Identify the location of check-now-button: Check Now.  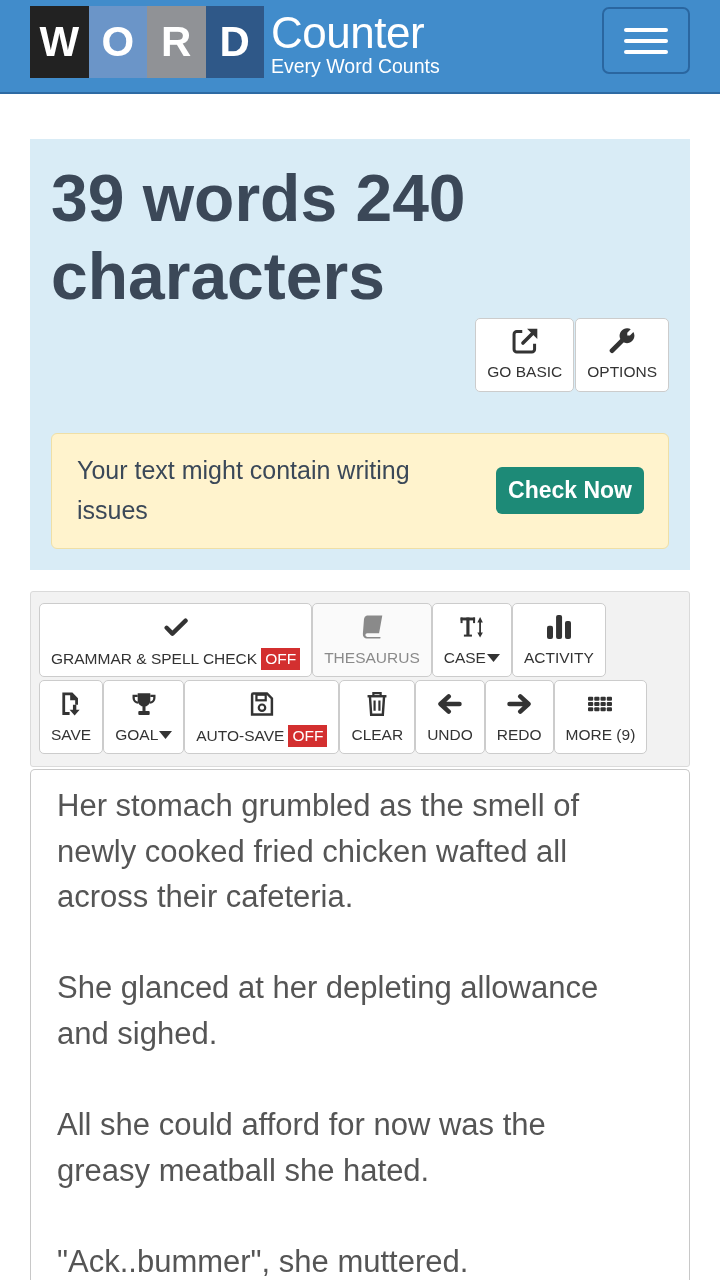
(570, 490).